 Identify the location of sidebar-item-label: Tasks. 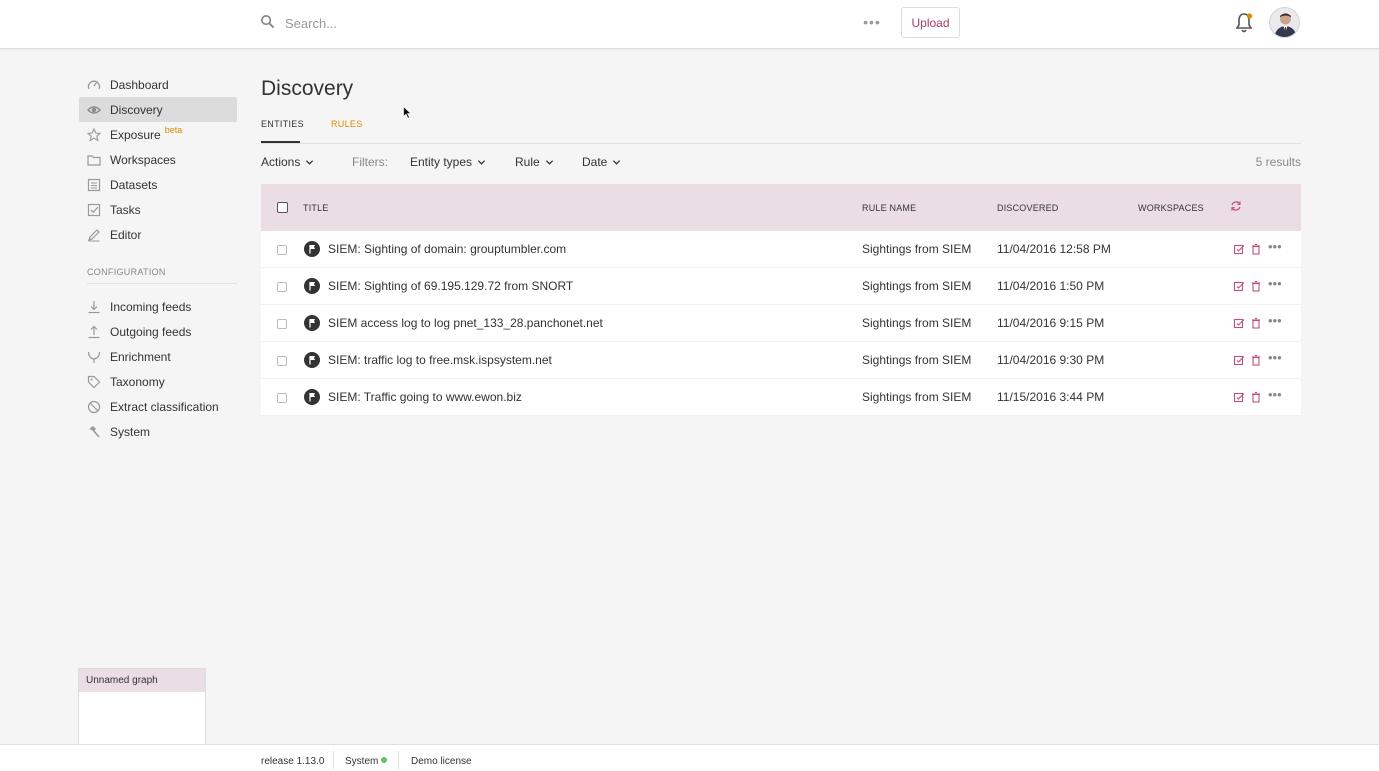
(125, 209).